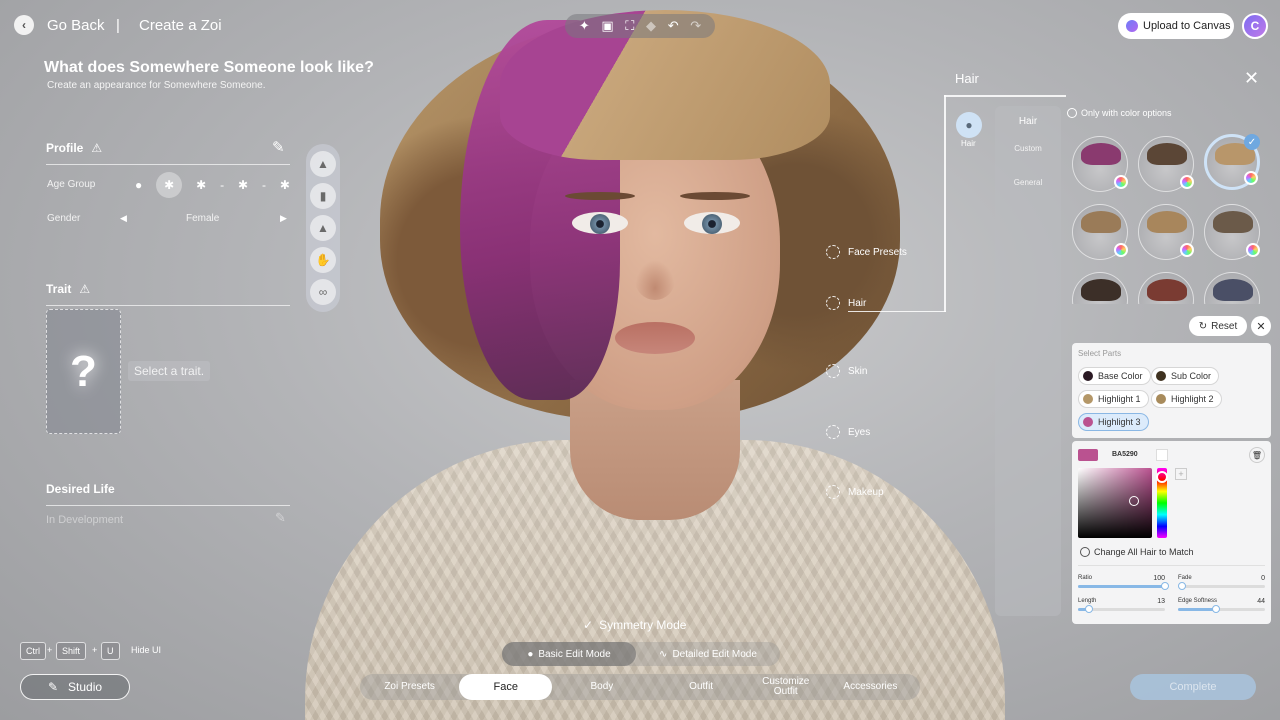 This screenshot has height=720, width=1280. I want to click on add-swatch-icon: +, so click(1181, 474).